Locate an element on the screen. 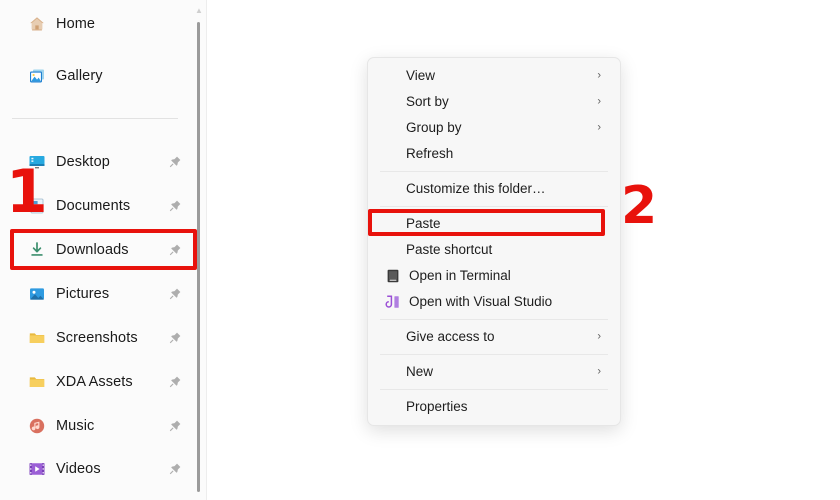 The width and height of the screenshot is (840, 500). sidebar-item-label: Documents is located at coordinates (93, 205).